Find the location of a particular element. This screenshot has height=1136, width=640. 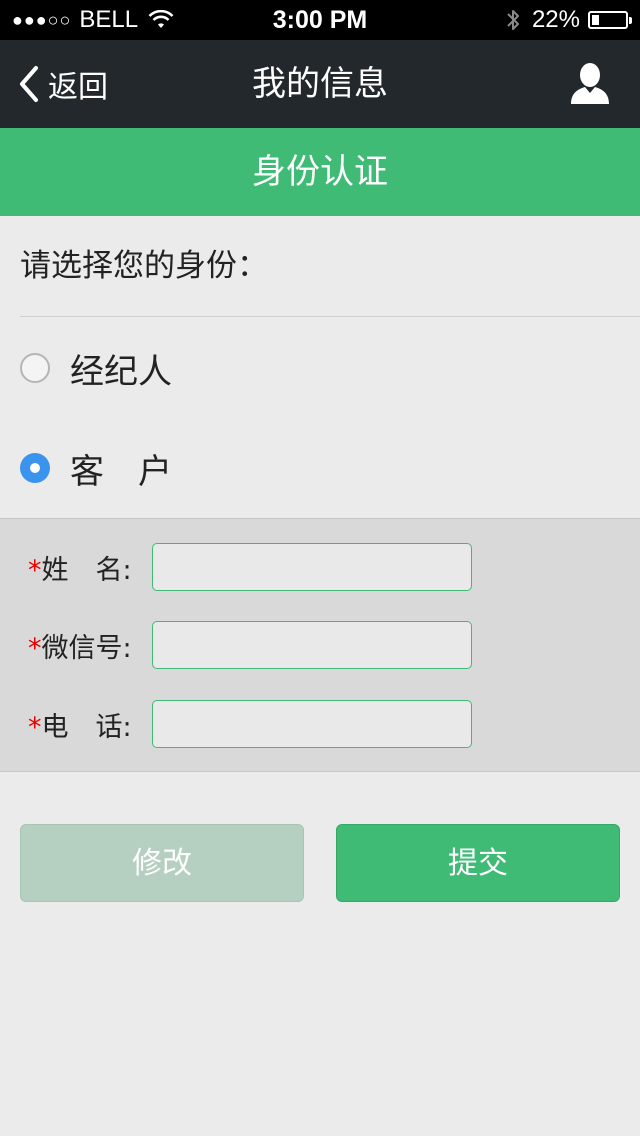

nav-bar: 返回 我的信息 is located at coordinates (320, 84).